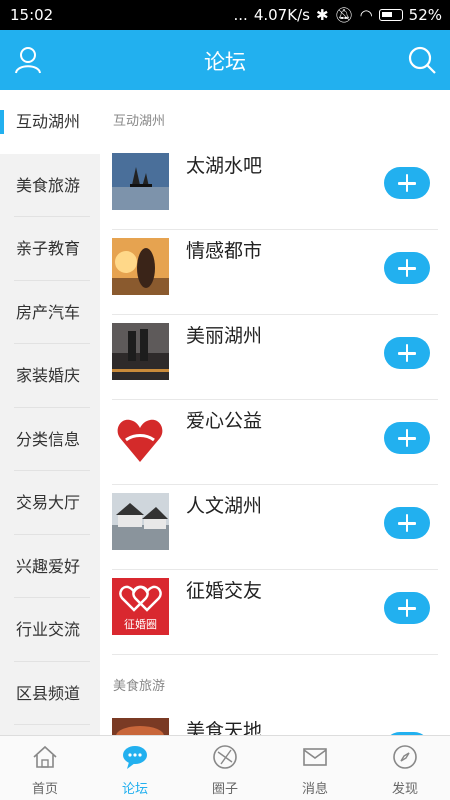 Image resolution: width=450 pixels, height=800 pixels. What do you see at coordinates (390, 15) in the screenshot?
I see `battery-icon` at bounding box center [390, 15].